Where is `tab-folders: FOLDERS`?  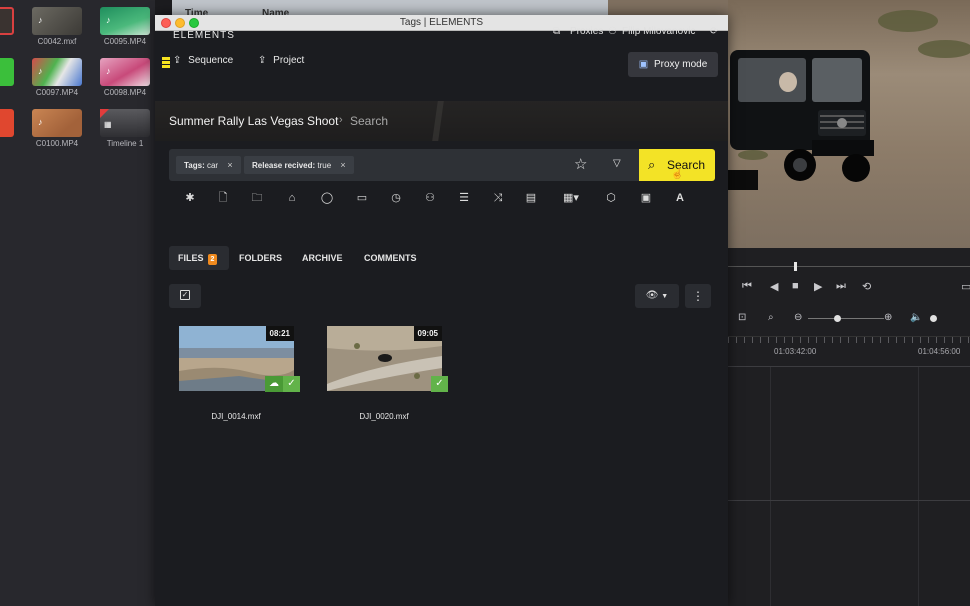
tab-folders: FOLDERS is located at coordinates (260, 258).